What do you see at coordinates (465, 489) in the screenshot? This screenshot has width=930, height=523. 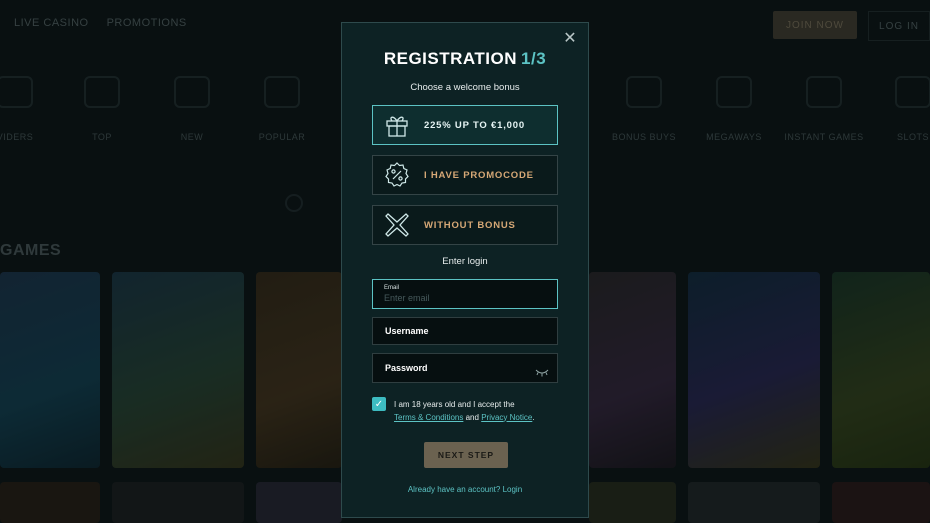 I see `login-link: Already have an account? Login` at bounding box center [465, 489].